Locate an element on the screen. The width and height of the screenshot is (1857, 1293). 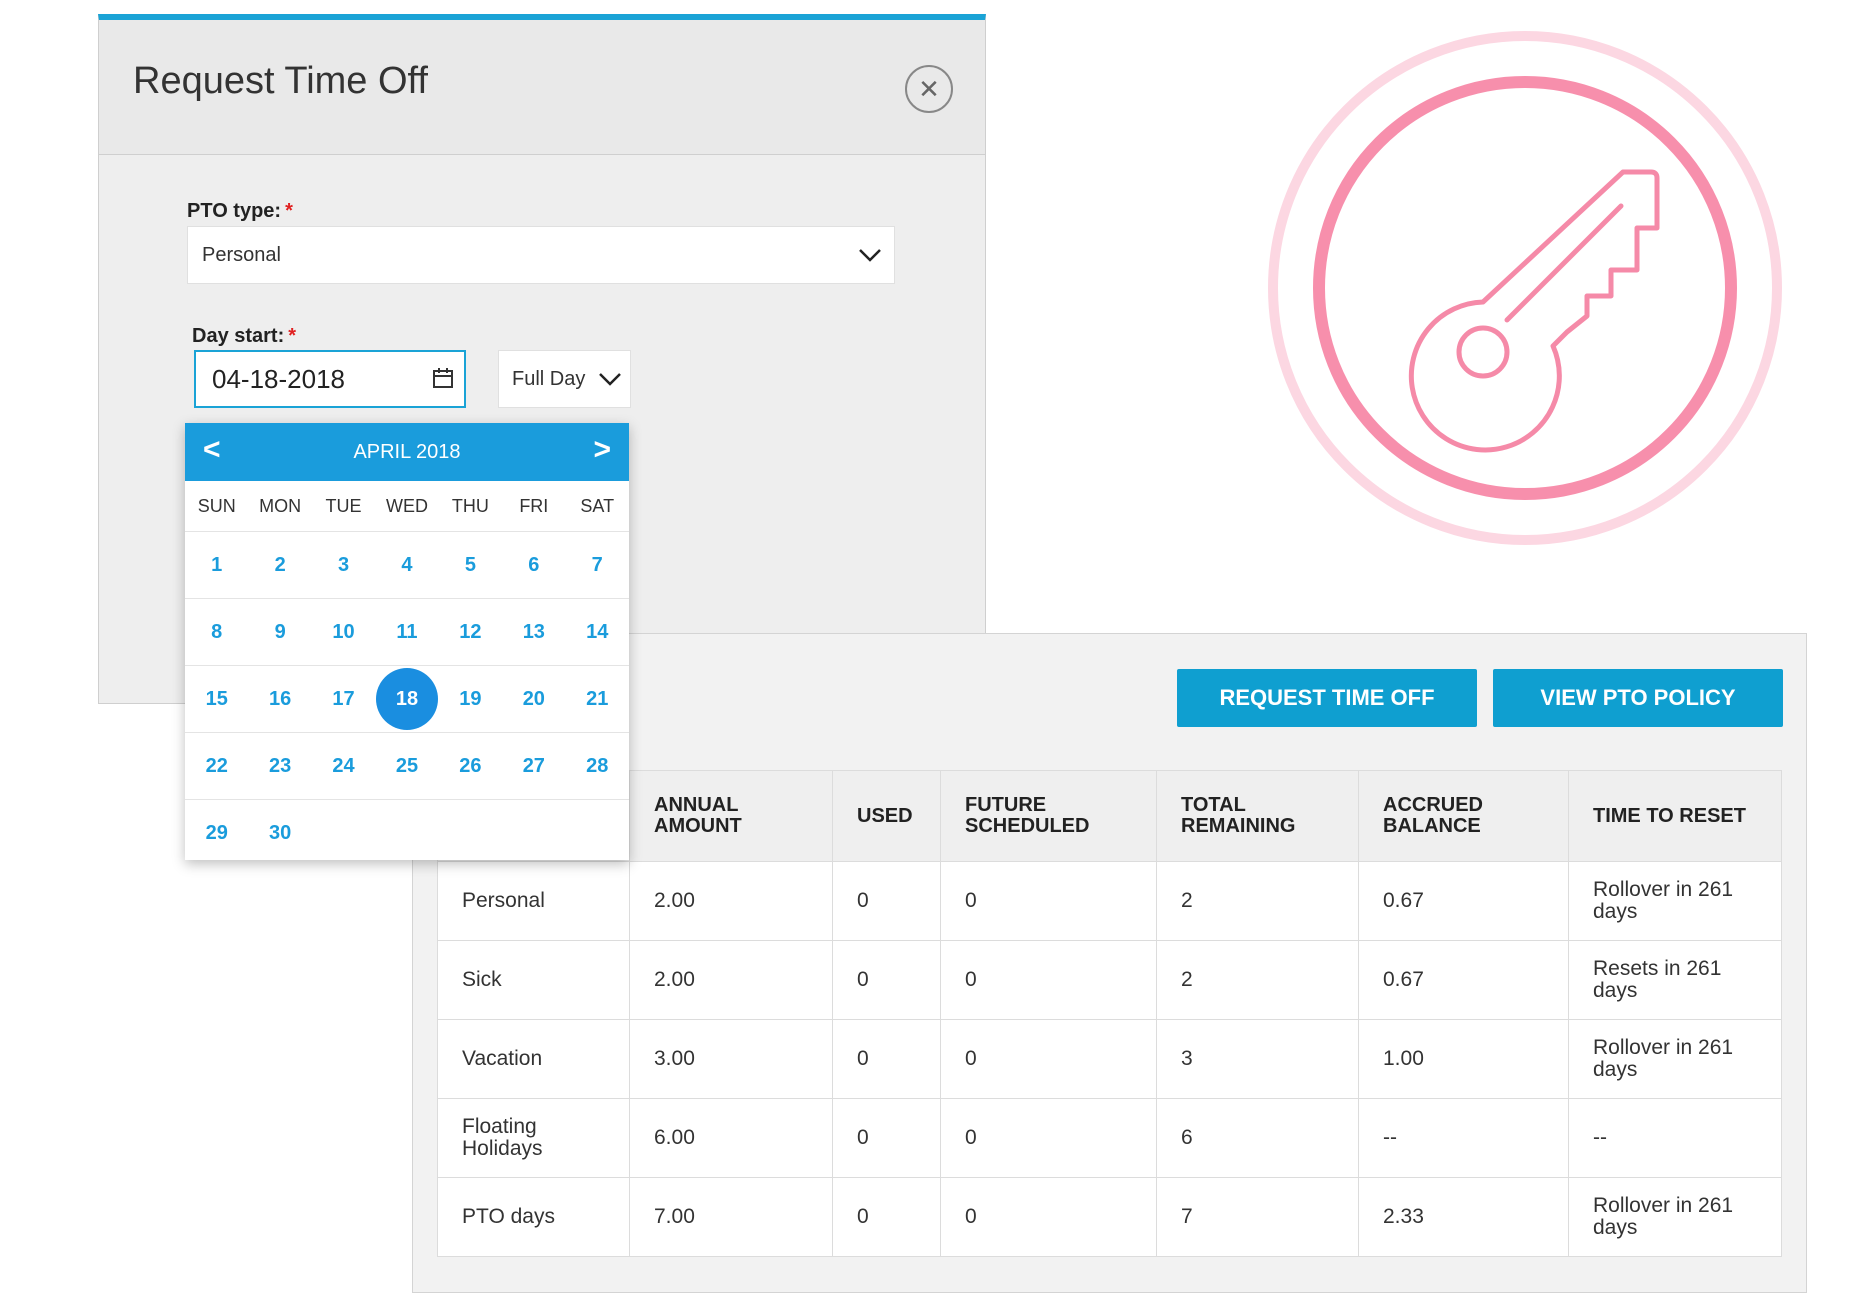
calendar-day-number: 23 is located at coordinates (280, 766).